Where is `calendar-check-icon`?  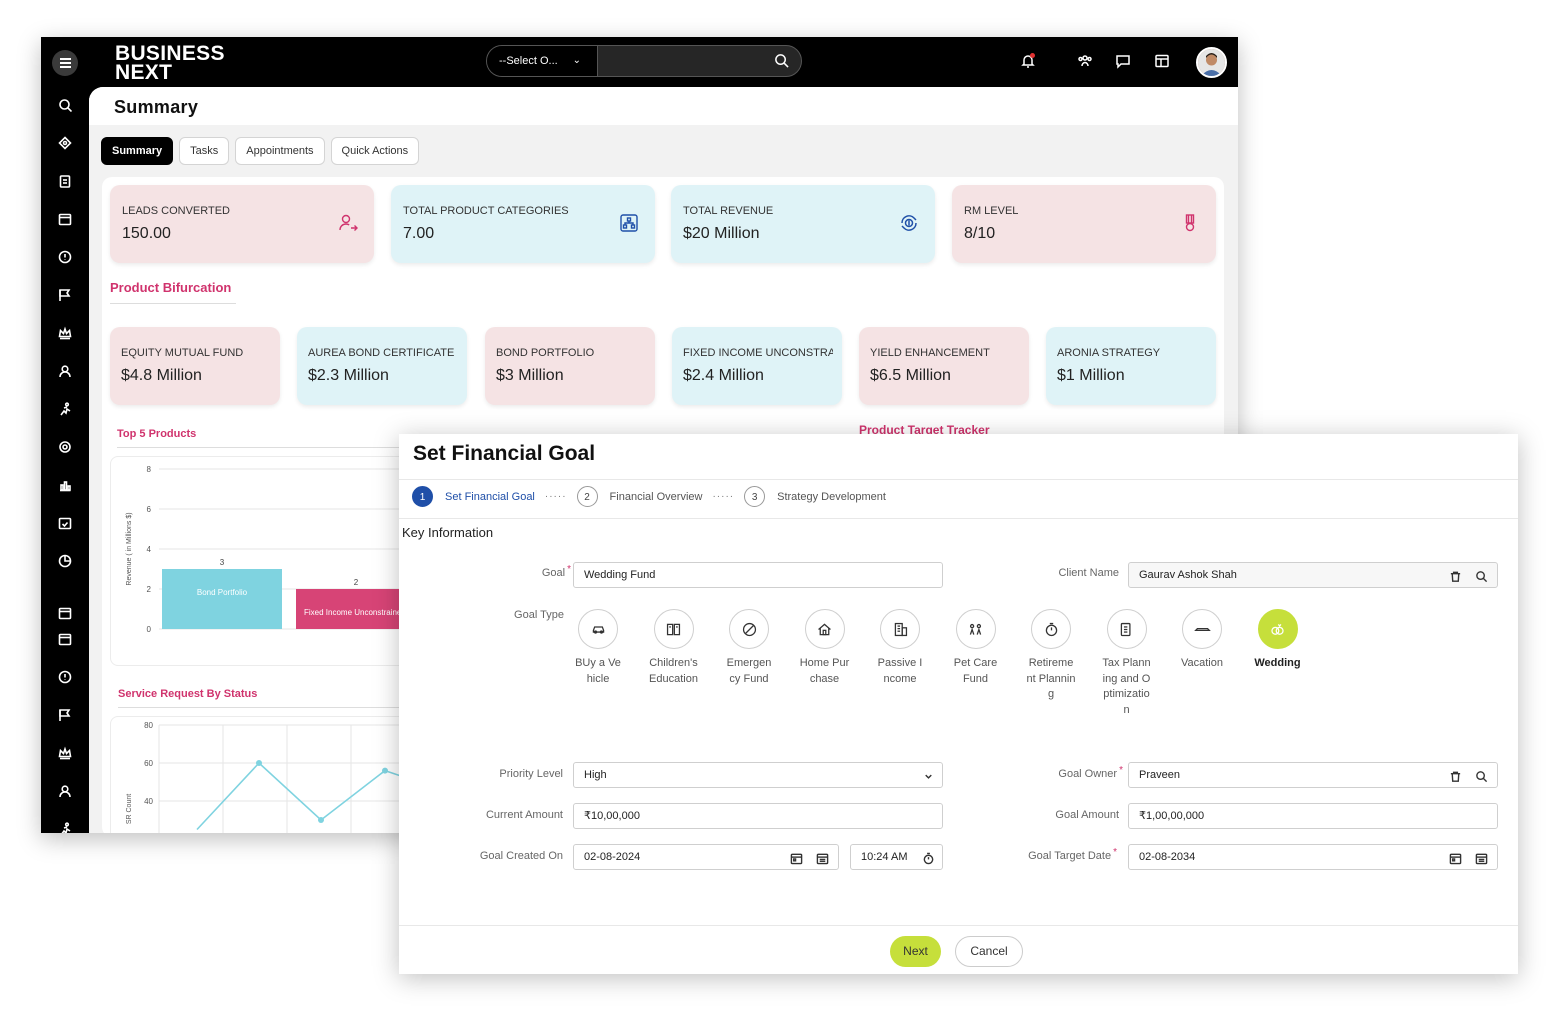 calendar-check-icon is located at coordinates (65, 523).